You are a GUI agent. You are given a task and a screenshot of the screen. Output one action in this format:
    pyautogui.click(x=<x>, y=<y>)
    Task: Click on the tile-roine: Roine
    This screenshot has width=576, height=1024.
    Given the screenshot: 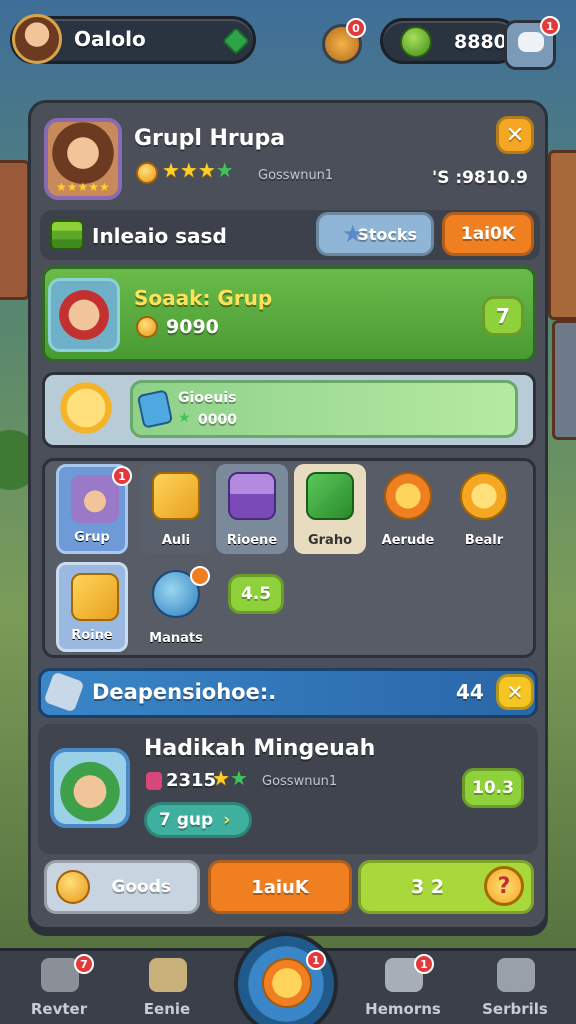 What is the action you would take?
    pyautogui.click(x=92, y=607)
    